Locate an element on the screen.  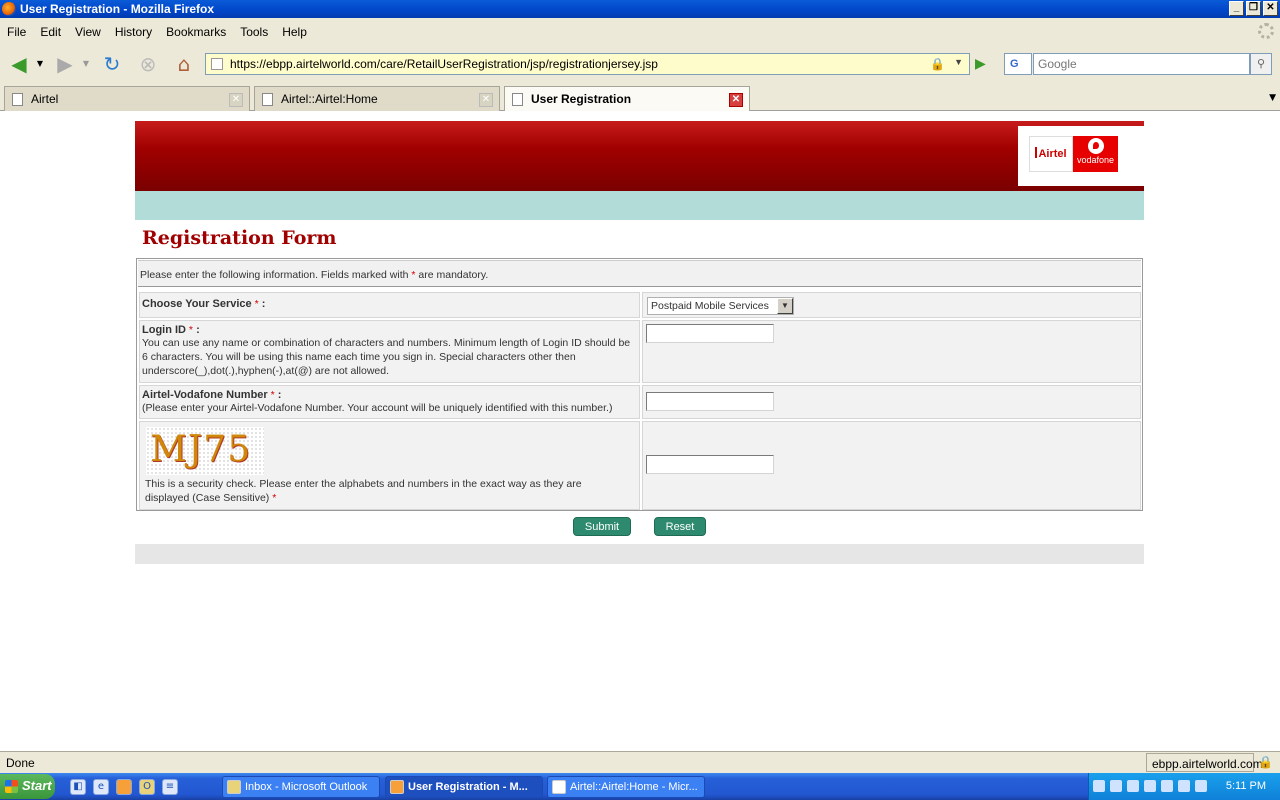
menu-help: Help is located at coordinates (294, 32).